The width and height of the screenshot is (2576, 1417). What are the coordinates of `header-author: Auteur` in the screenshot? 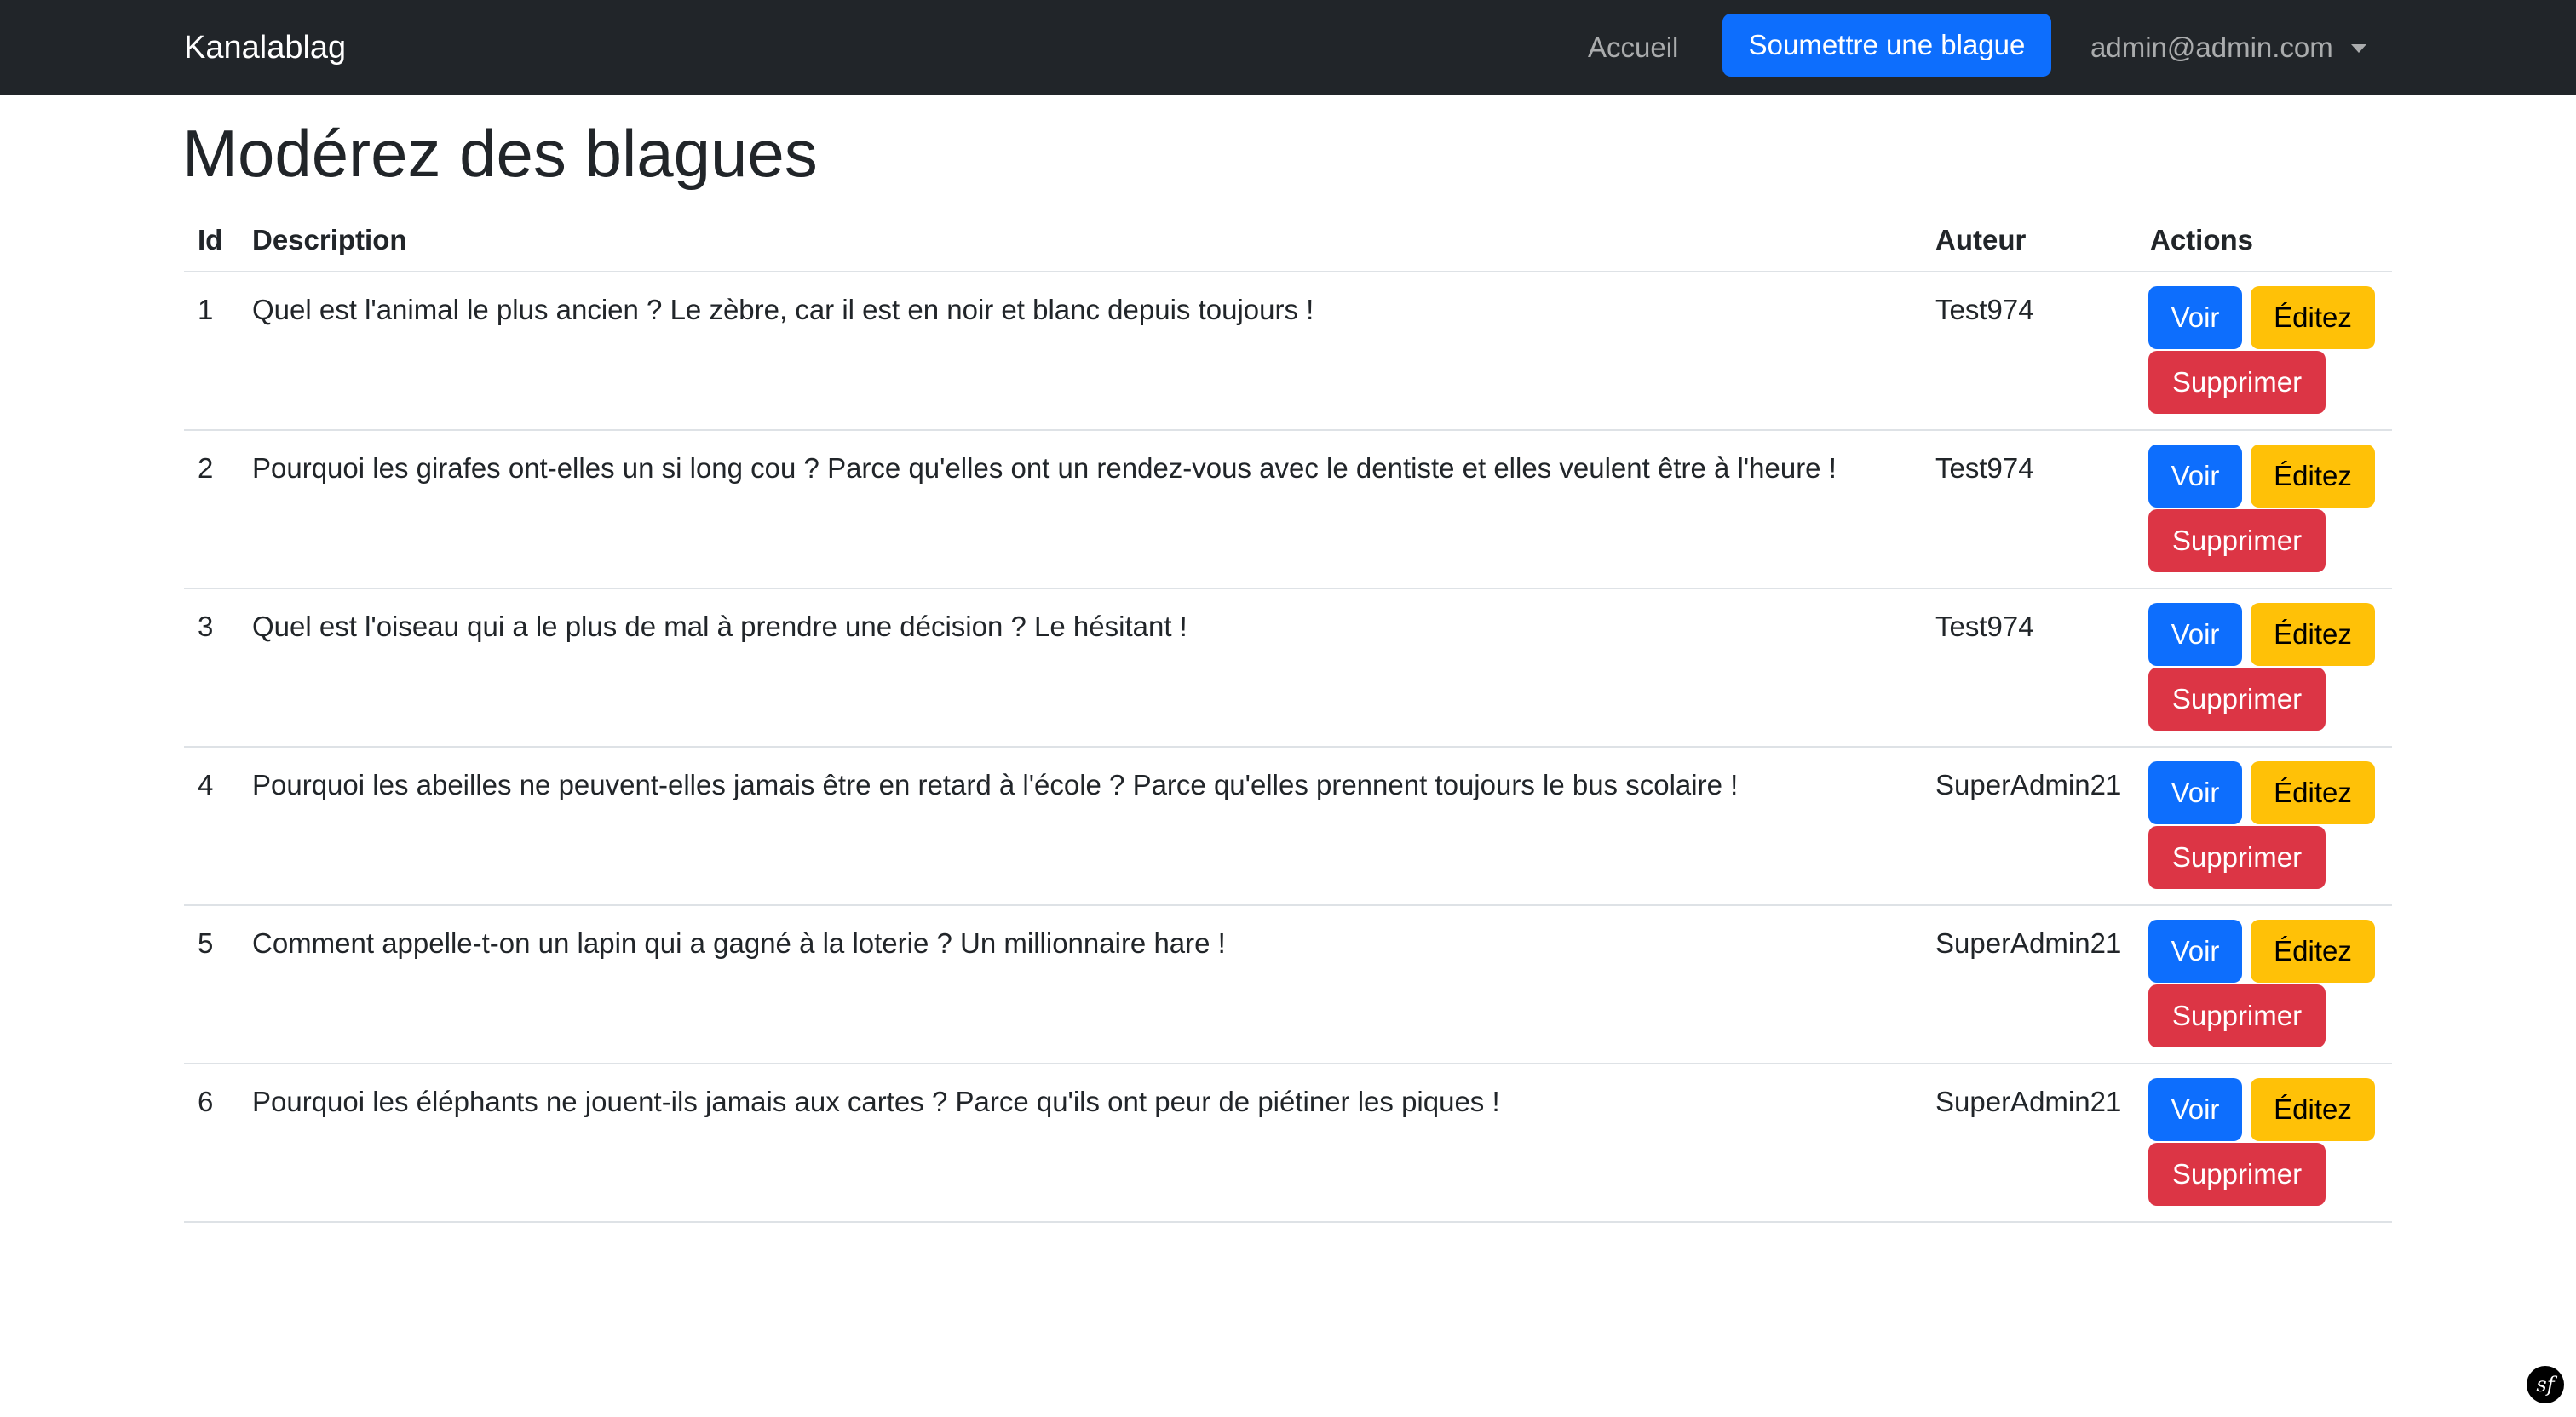 It's located at (1981, 240).